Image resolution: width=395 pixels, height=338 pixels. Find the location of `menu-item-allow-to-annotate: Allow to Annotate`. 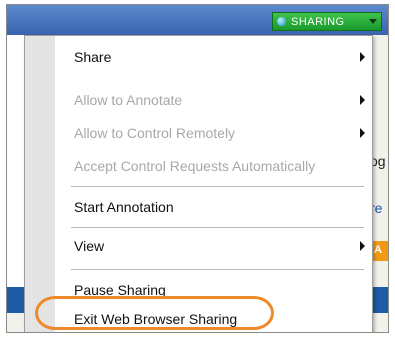

menu-item-allow-to-annotate: Allow to Annotate is located at coordinates (213, 100).